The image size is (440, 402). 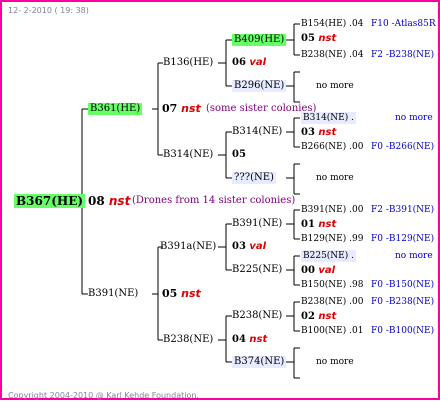 What do you see at coordinates (181, 293) in the screenshot?
I see `g1b-generation: 05 nst` at bounding box center [181, 293].